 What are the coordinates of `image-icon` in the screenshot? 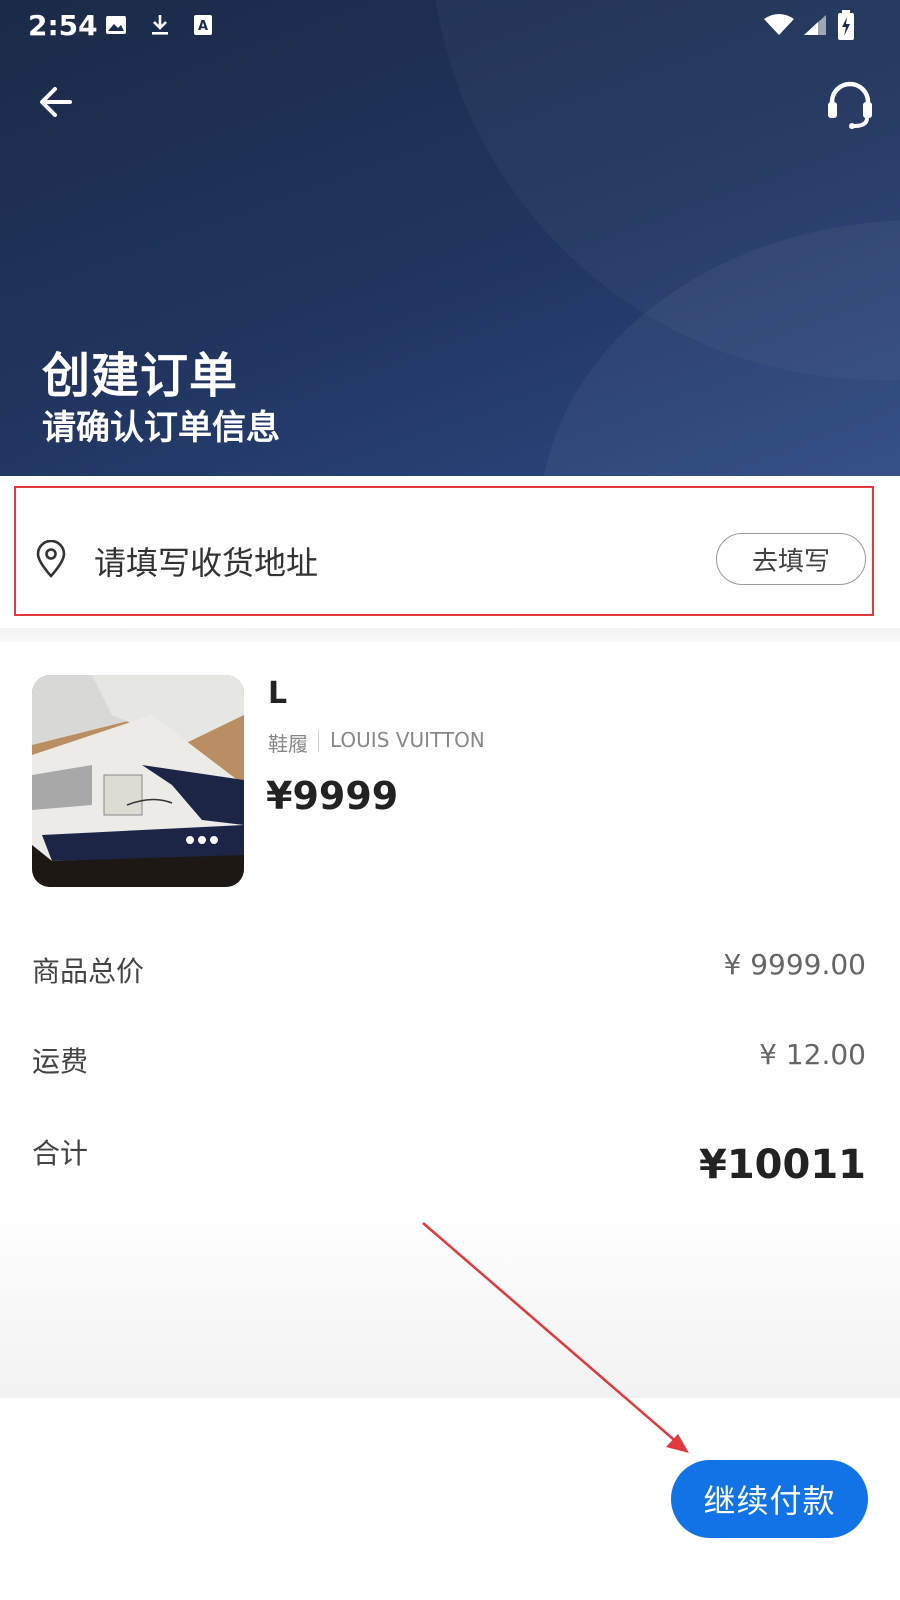 It's located at (116, 25).